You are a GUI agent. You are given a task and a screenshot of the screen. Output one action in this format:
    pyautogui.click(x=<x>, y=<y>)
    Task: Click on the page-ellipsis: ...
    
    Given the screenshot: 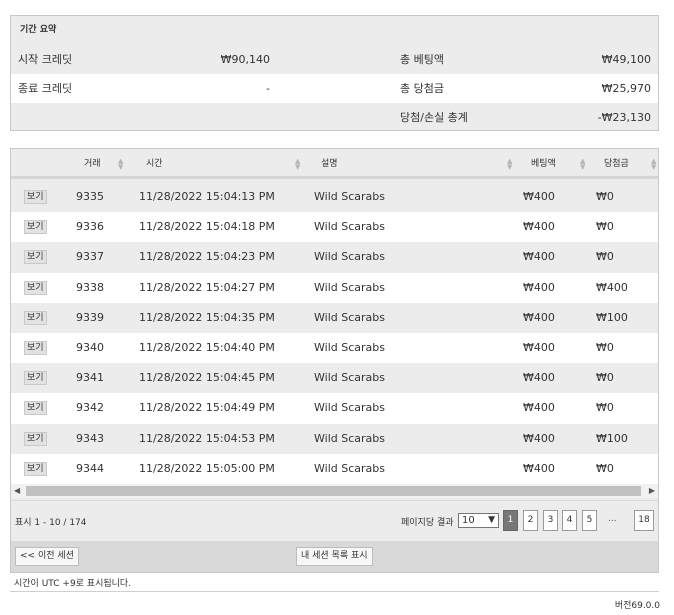 What is the action you would take?
    pyautogui.click(x=612, y=519)
    